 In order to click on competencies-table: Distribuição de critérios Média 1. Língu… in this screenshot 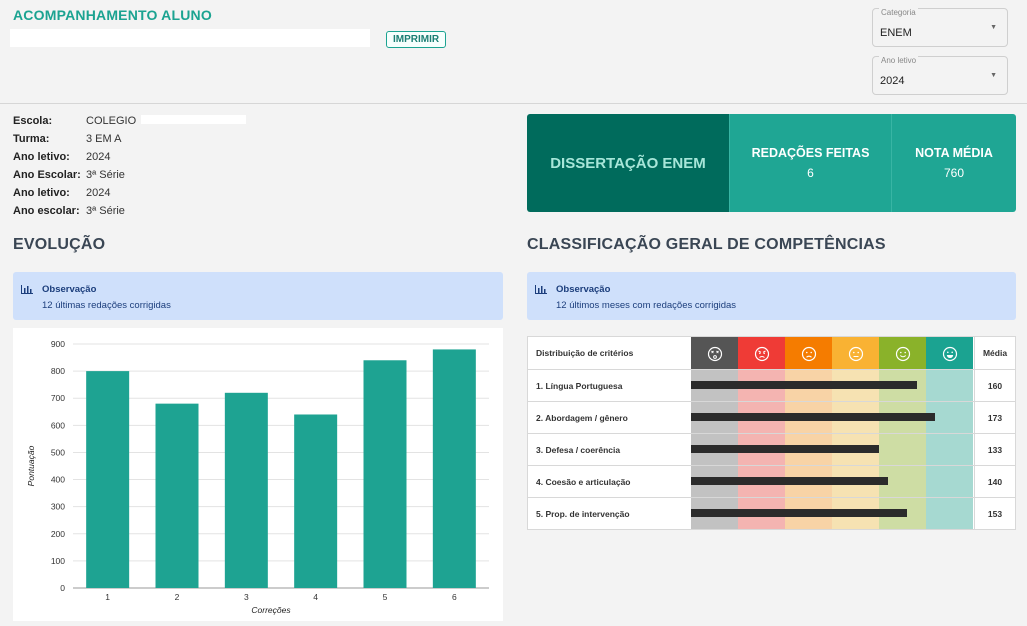, I will do `click(771, 433)`.